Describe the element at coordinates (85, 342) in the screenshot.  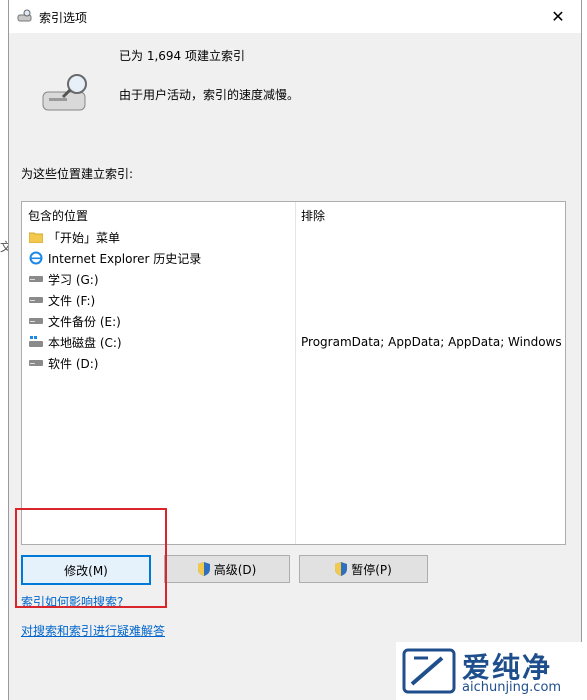
I see `list-item-label: 本地磁盘 (C:)` at that location.